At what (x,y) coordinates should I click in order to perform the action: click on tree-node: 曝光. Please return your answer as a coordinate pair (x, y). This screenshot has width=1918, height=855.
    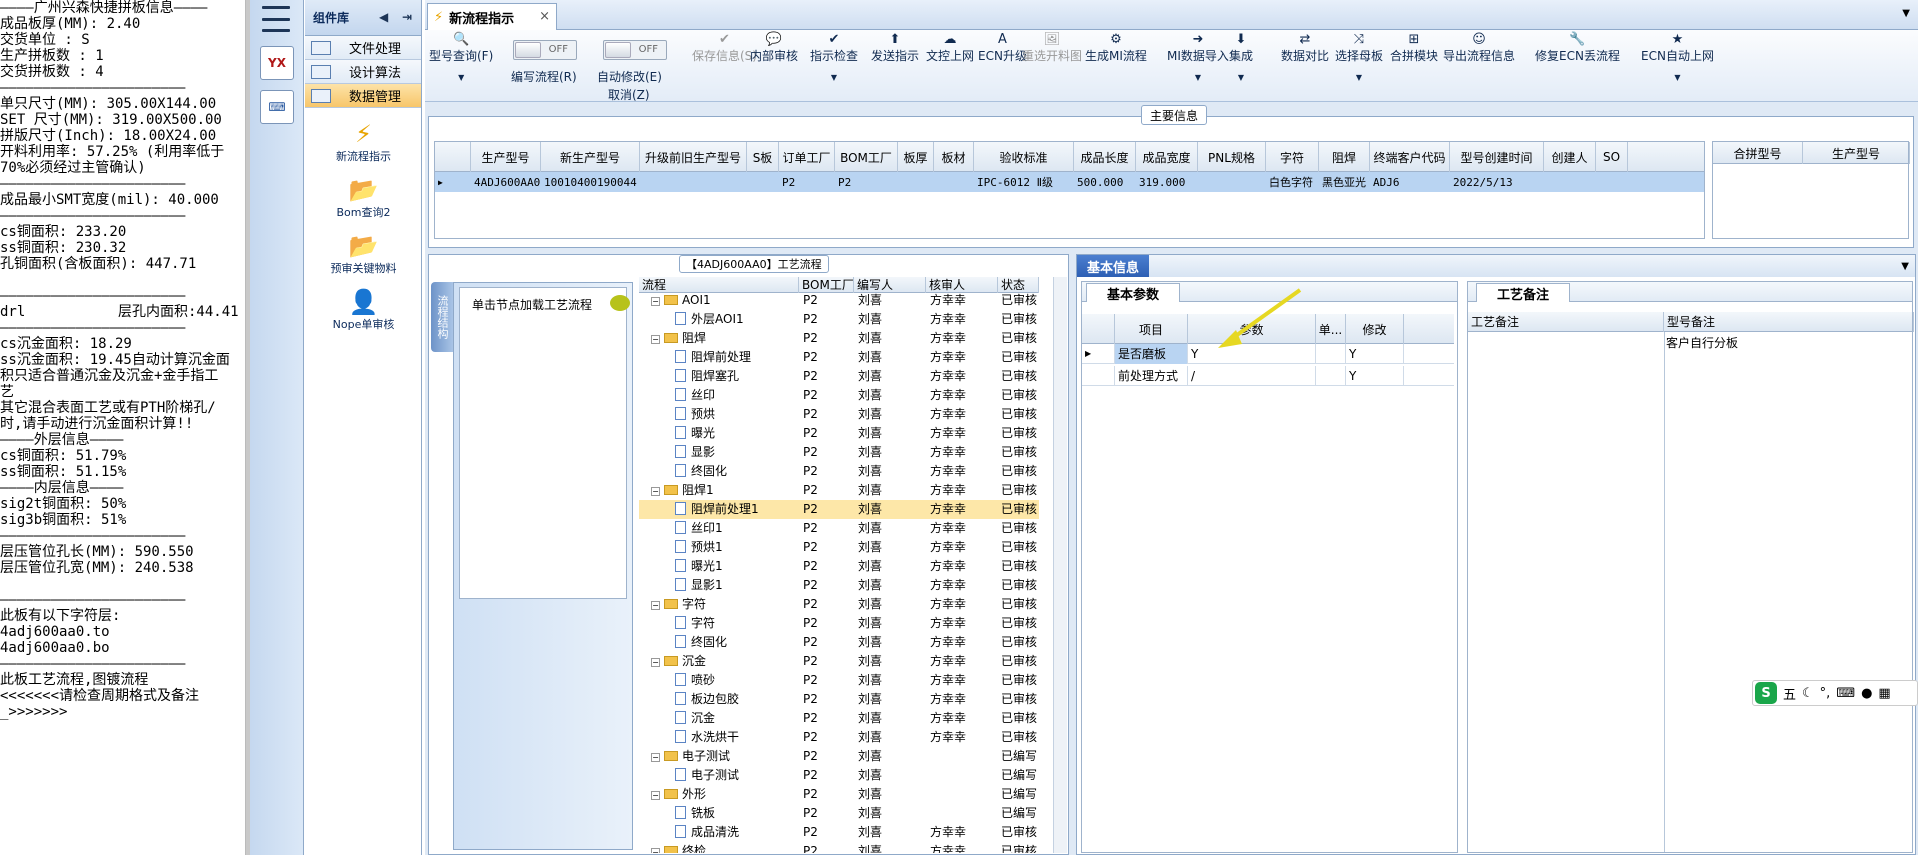
    Looking at the image, I should click on (737, 433).